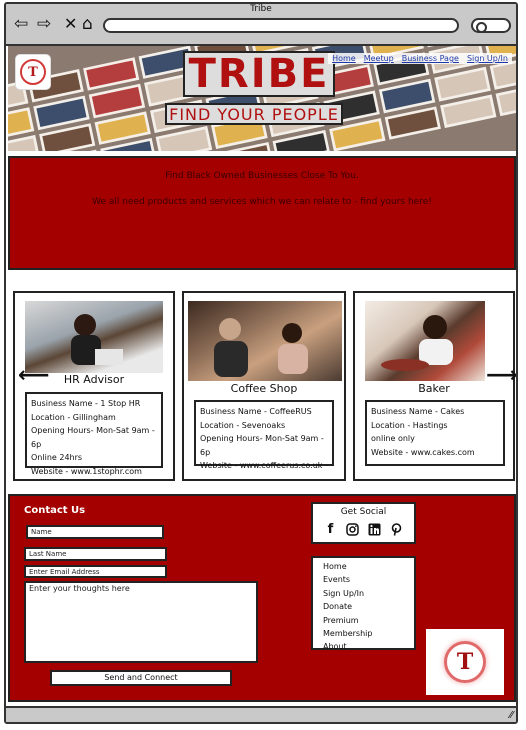  Describe the element at coordinates (511, 715) in the screenshot. I see `resize-grip-icon: ⁄⁄` at that location.